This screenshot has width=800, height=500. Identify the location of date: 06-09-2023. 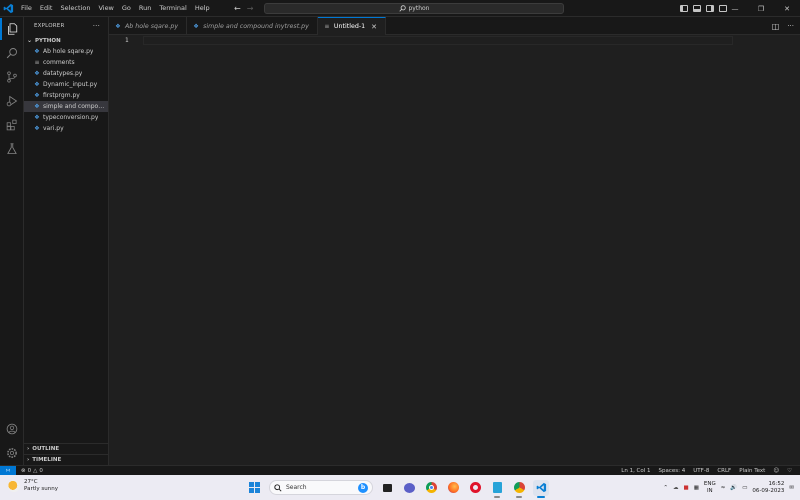
(768, 490).